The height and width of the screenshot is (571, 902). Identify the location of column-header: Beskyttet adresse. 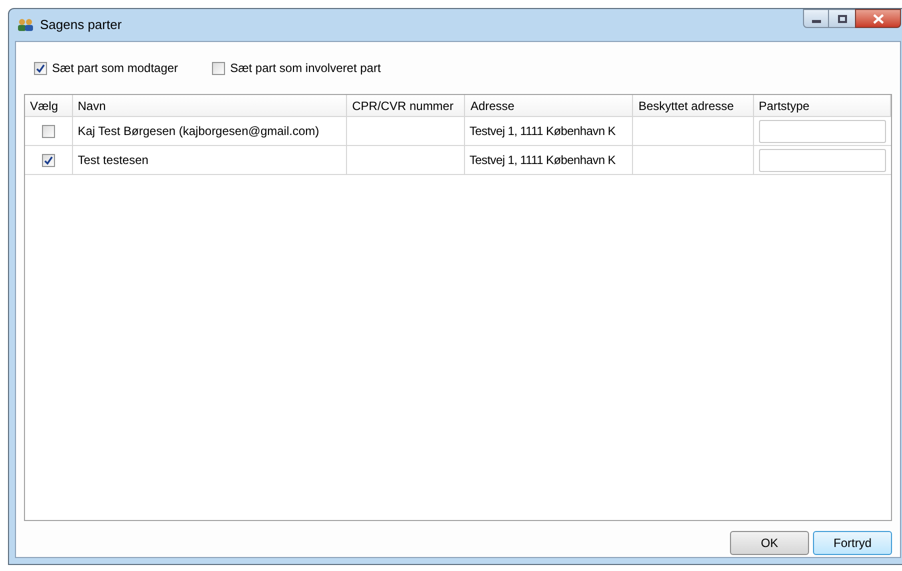
(693, 105).